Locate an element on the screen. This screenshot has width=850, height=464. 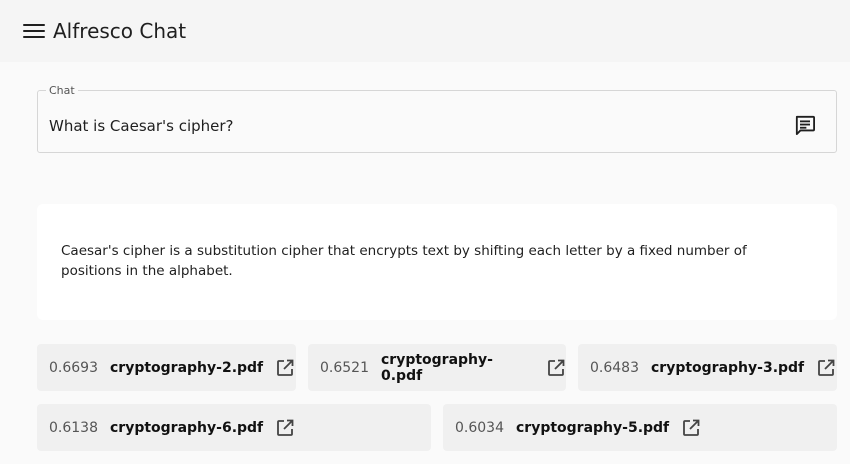
source-chip: 0.6138 cryptography-6.pdf is located at coordinates (234, 427).